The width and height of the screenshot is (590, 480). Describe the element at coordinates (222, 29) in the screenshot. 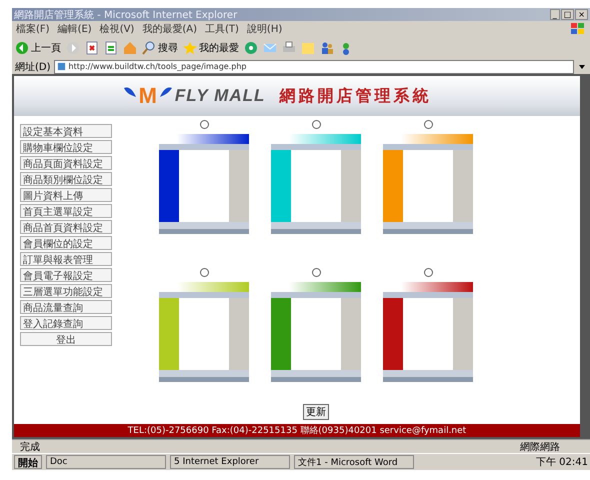

I see `menu-item: 工具(T)` at that location.